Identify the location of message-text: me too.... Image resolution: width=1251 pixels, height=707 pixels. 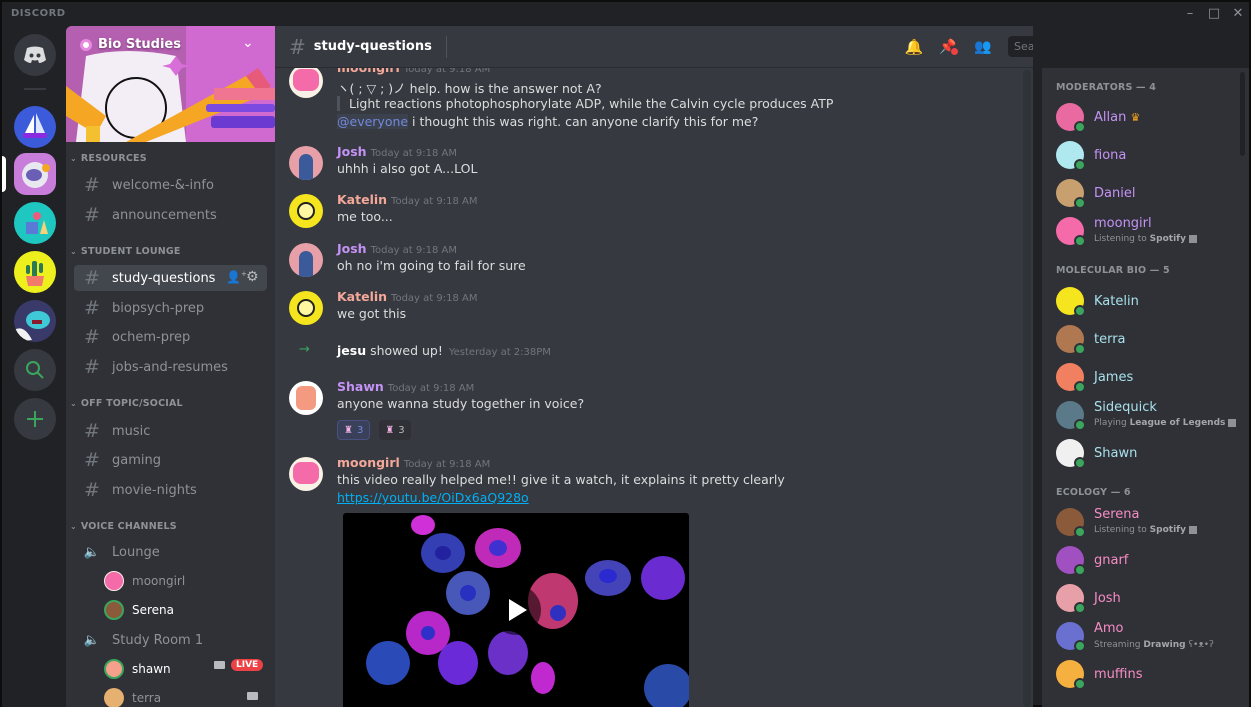
(365, 216).